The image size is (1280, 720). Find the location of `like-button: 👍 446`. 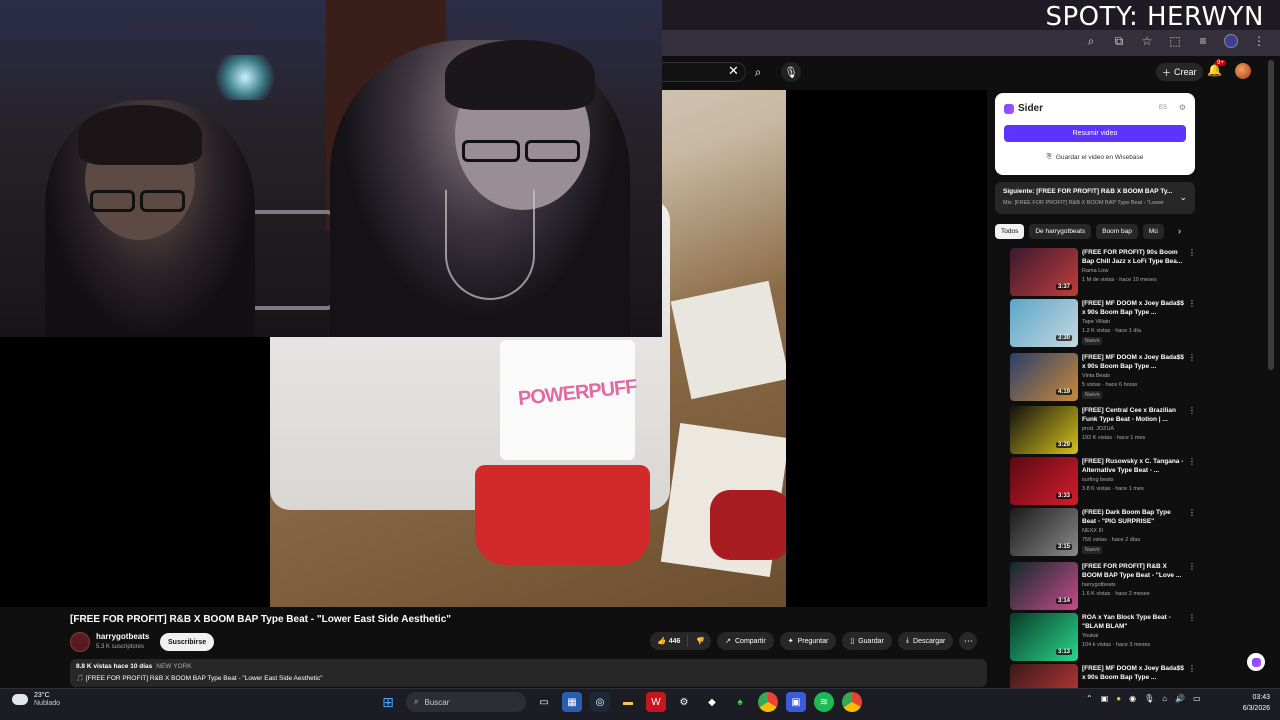

like-button: 👍 446 is located at coordinates (668, 641).